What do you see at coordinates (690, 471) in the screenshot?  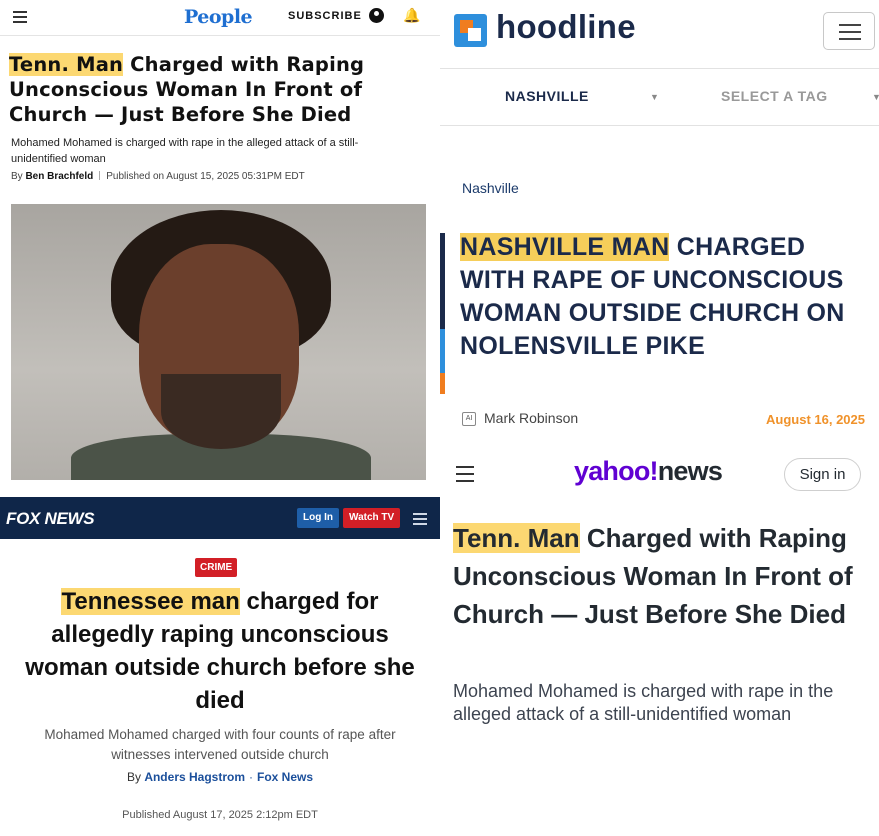 I see `news-label: news` at bounding box center [690, 471].